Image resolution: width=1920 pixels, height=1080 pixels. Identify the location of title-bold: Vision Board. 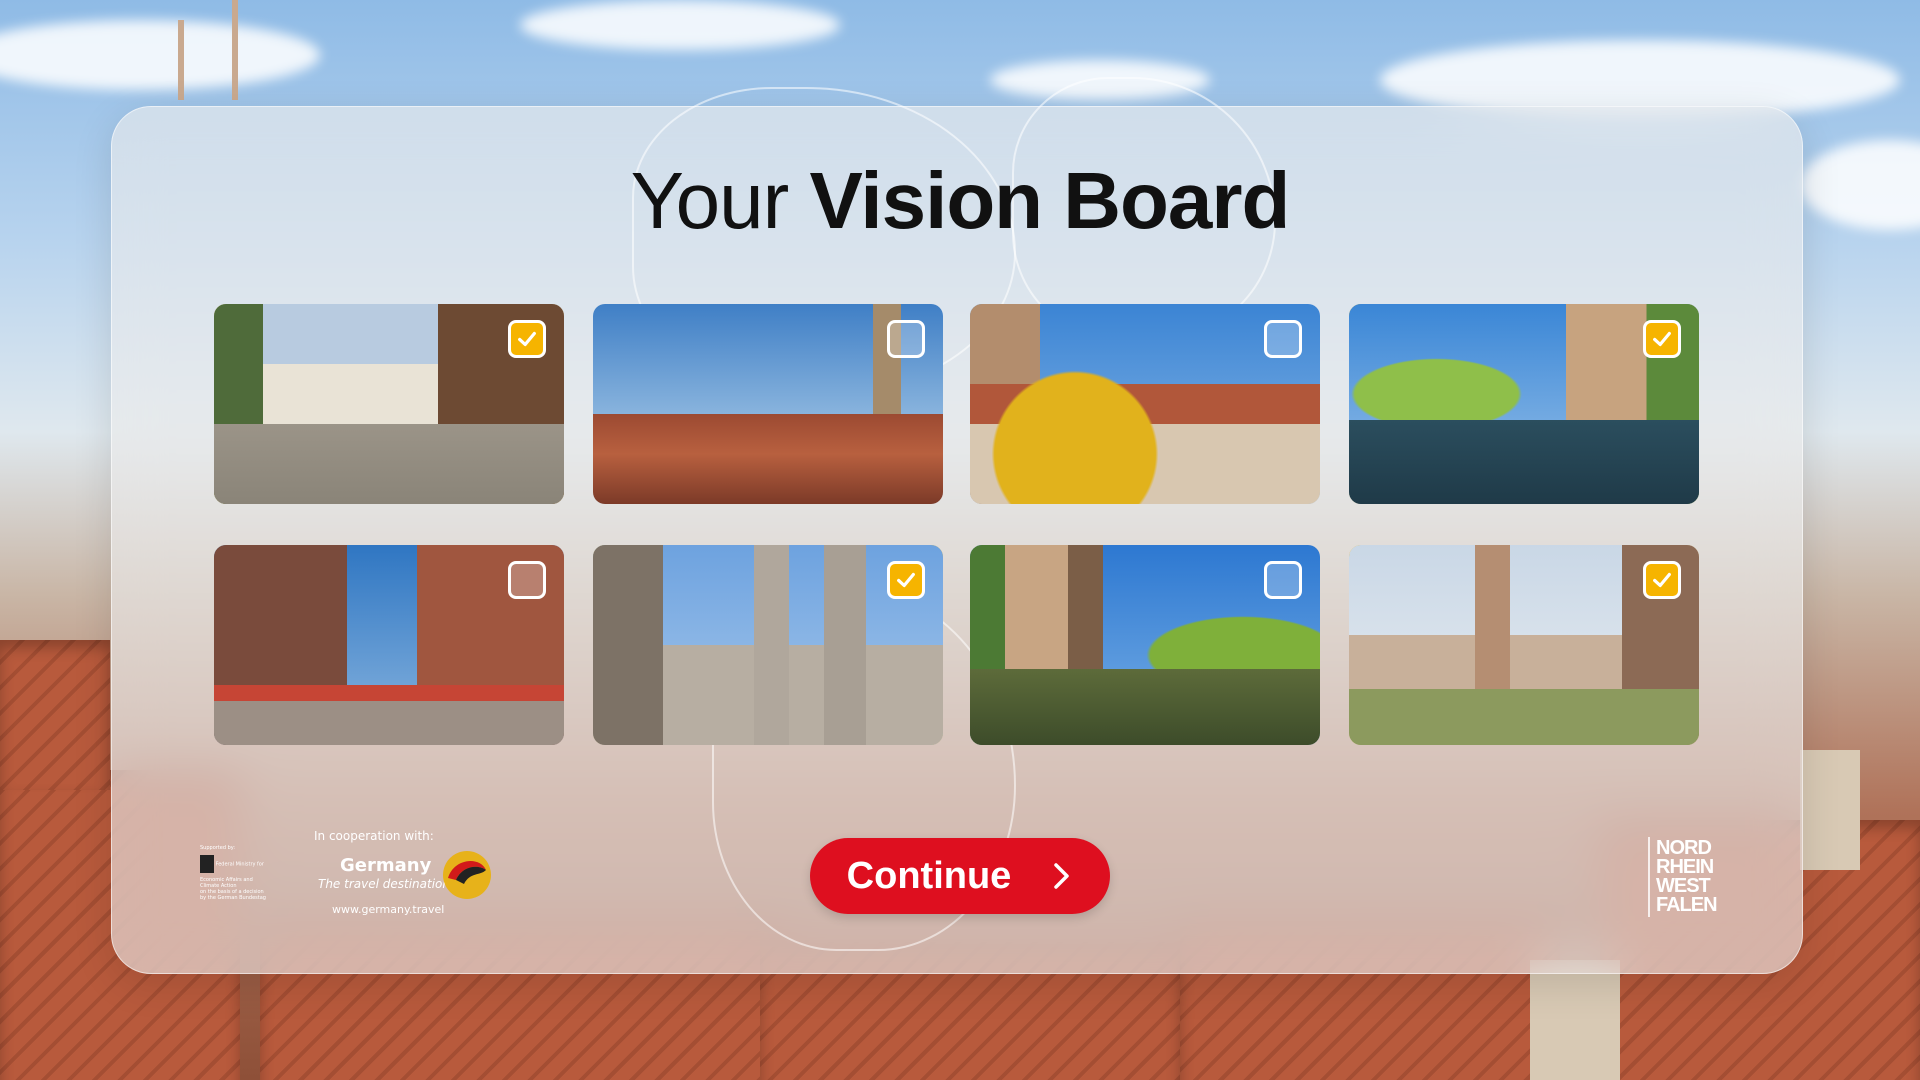
(1049, 200).